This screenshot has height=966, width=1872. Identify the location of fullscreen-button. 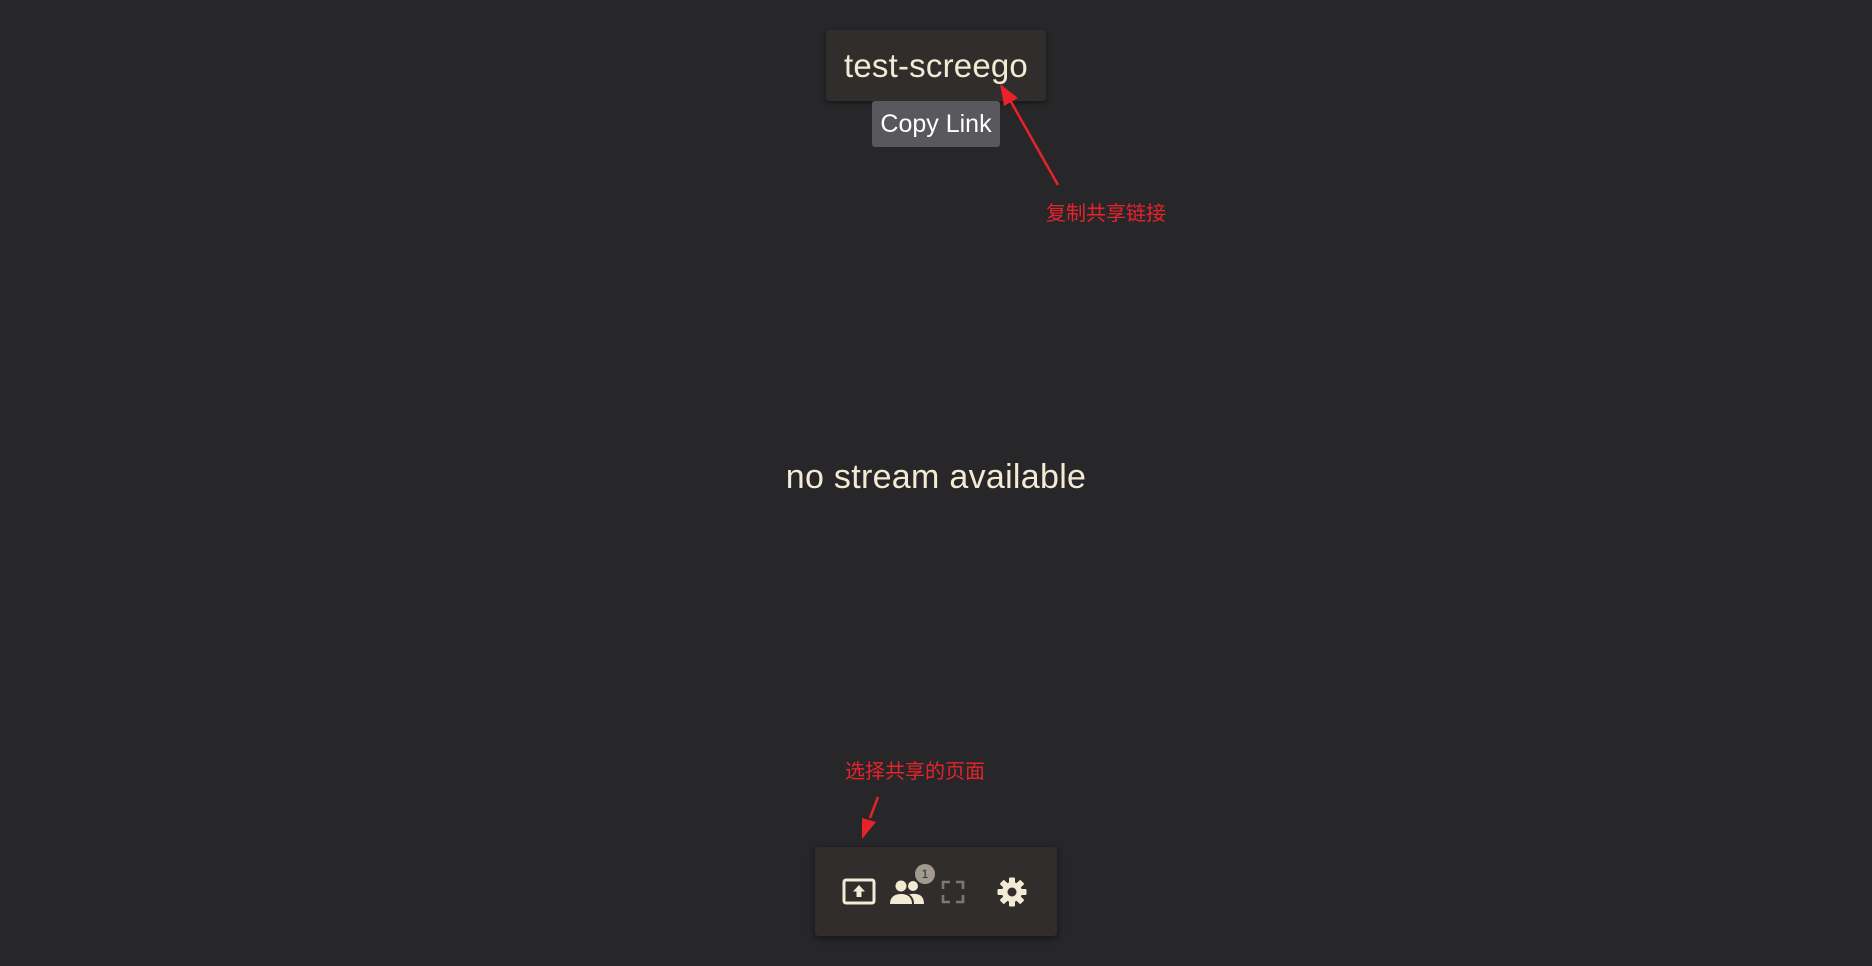
(953, 892).